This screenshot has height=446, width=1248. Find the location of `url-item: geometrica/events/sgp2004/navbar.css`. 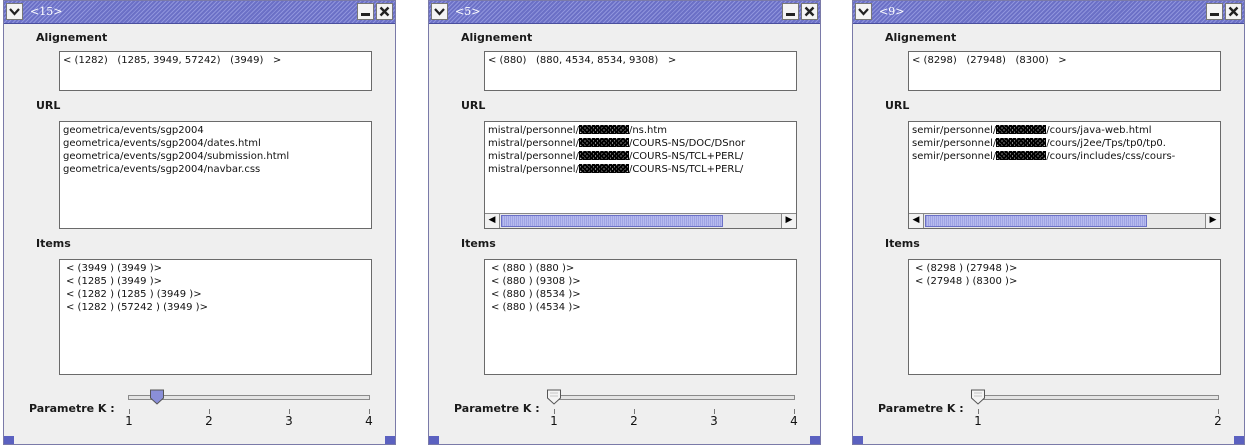

url-item: geometrica/events/sgp2004/navbar.css is located at coordinates (215, 169).